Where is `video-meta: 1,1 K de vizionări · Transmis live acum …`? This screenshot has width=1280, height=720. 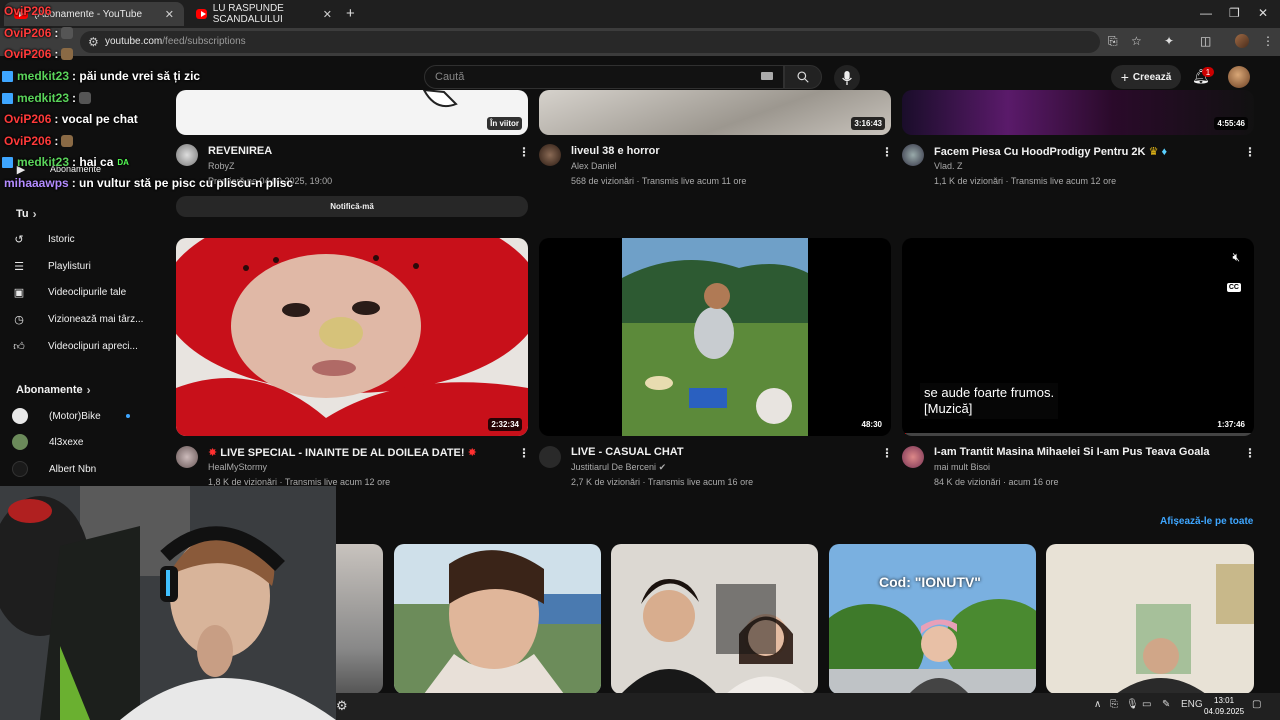
video-meta: 1,1 K de vizionări · Transmis live acum … is located at coordinates (1025, 181).